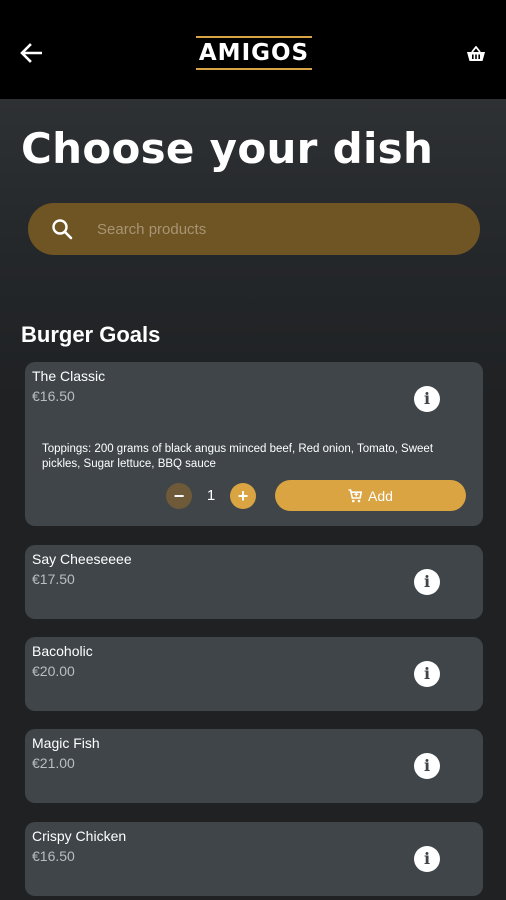  I want to click on basket-button, so click(476, 54).